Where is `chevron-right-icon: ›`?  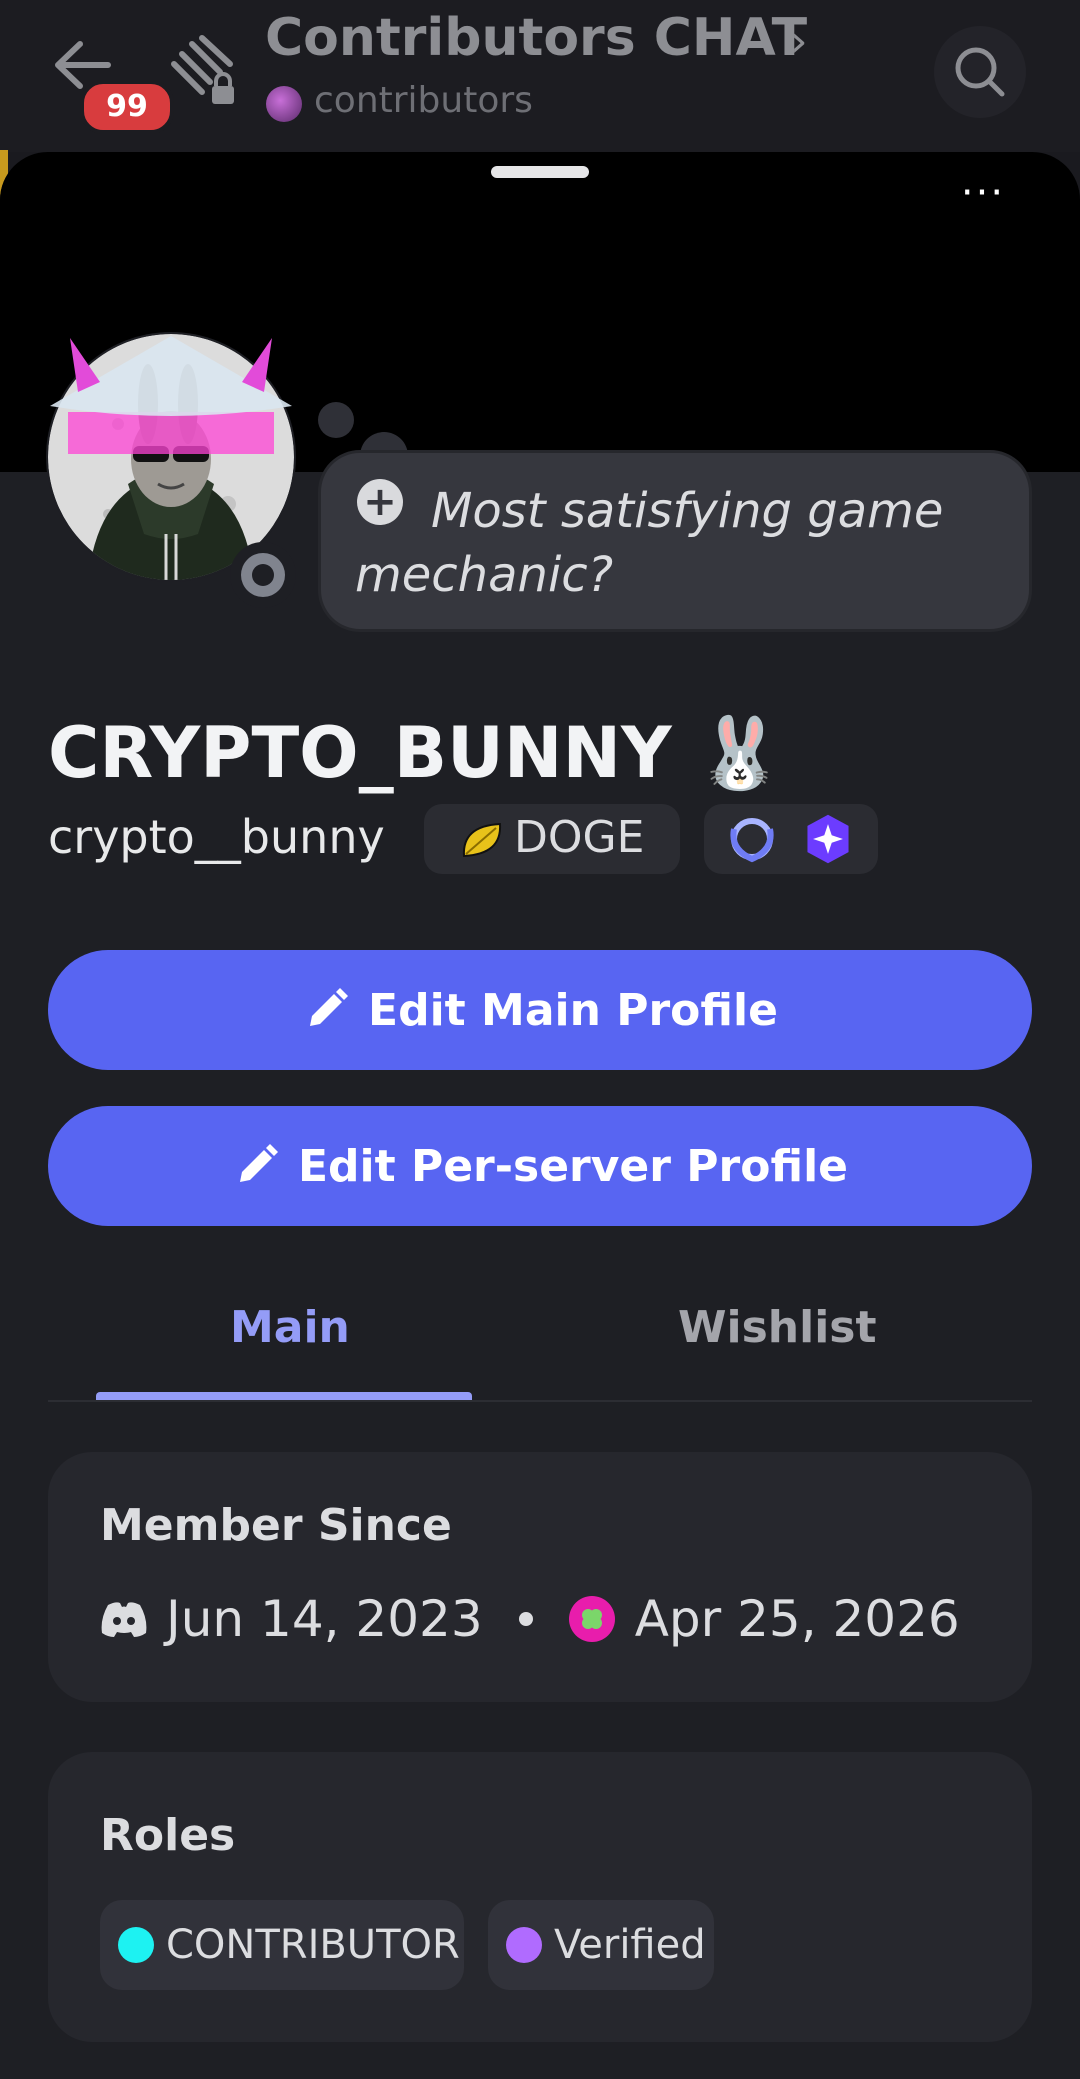
chevron-right-icon: › is located at coordinates (799, 41).